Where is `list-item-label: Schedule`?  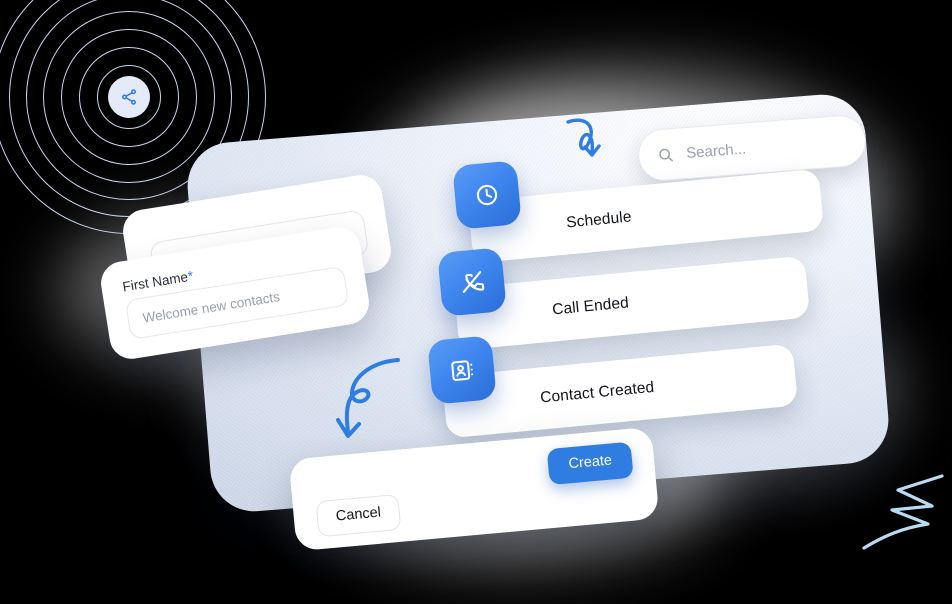 list-item-label: Schedule is located at coordinates (599, 220).